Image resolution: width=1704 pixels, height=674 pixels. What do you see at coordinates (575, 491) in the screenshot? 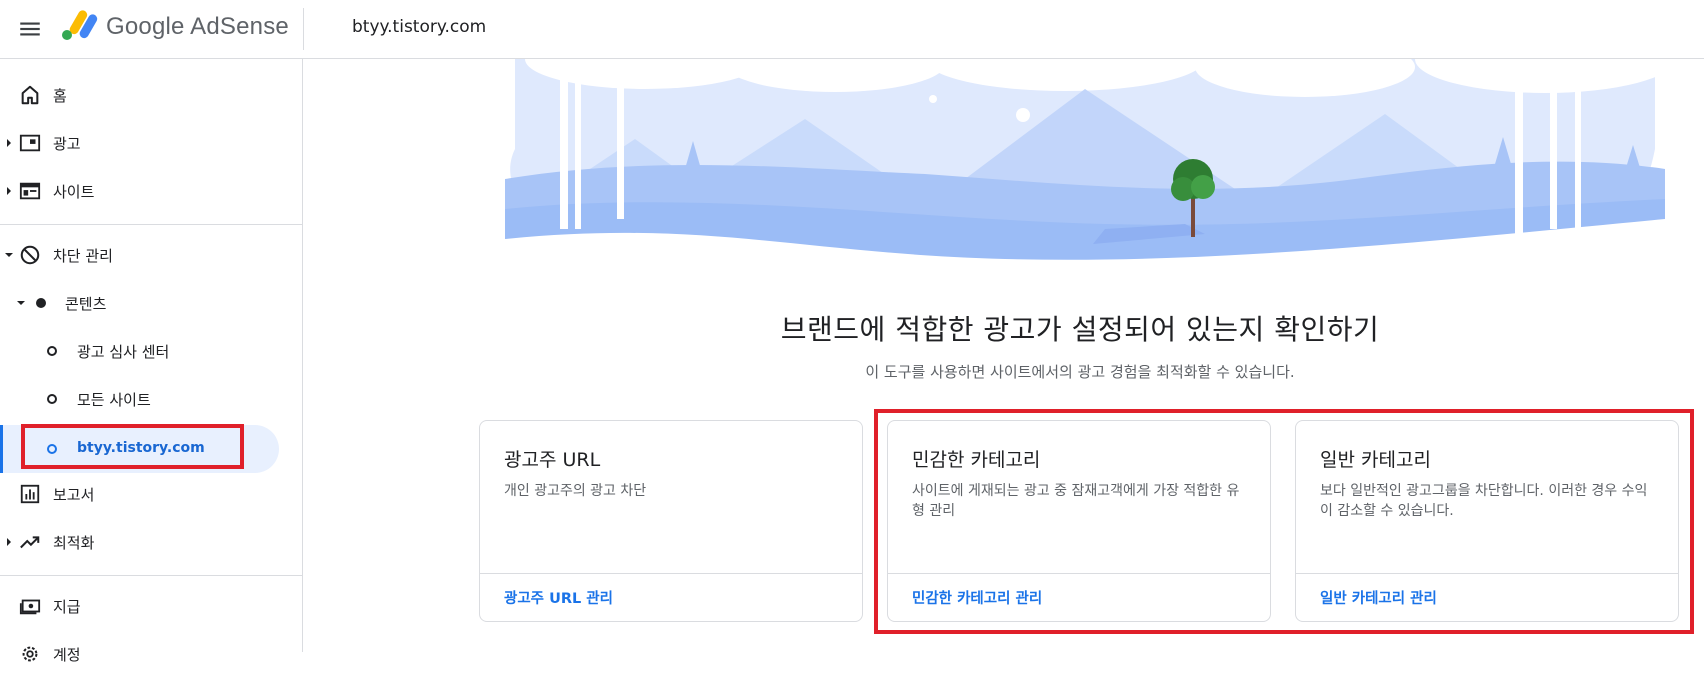
I see `card-description: 개인 광고주의 광고 차단` at bounding box center [575, 491].